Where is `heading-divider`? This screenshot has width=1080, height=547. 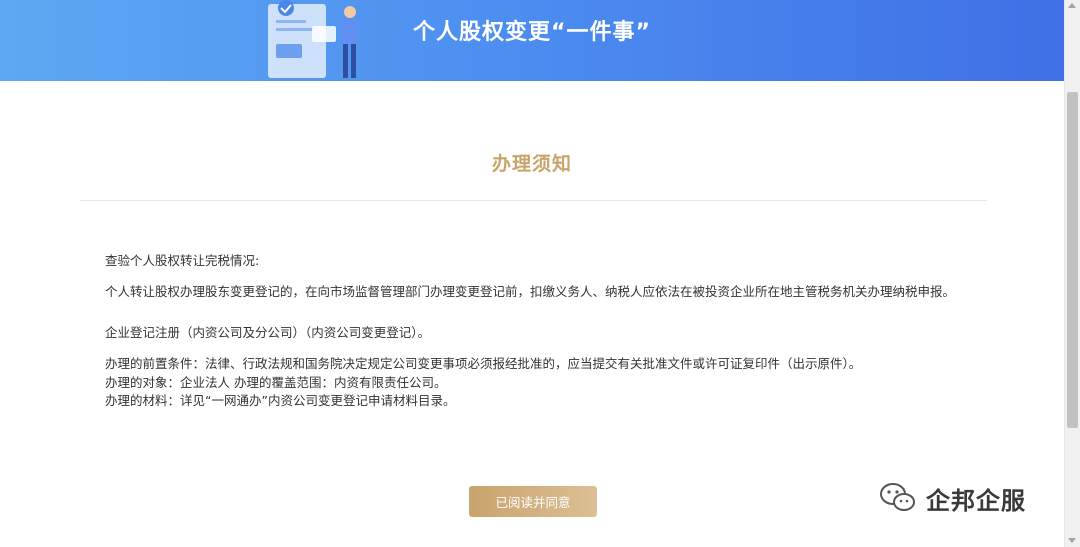 heading-divider is located at coordinates (533, 200).